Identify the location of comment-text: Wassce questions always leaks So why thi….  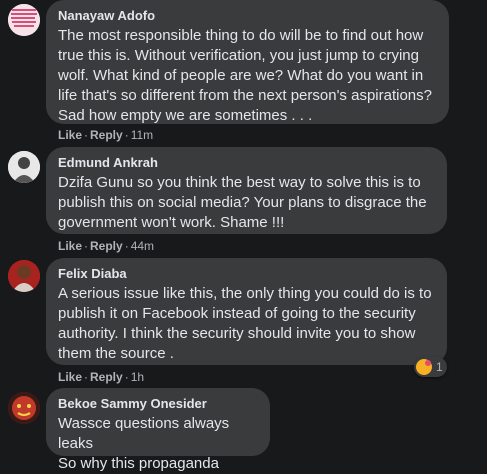
(144, 443).